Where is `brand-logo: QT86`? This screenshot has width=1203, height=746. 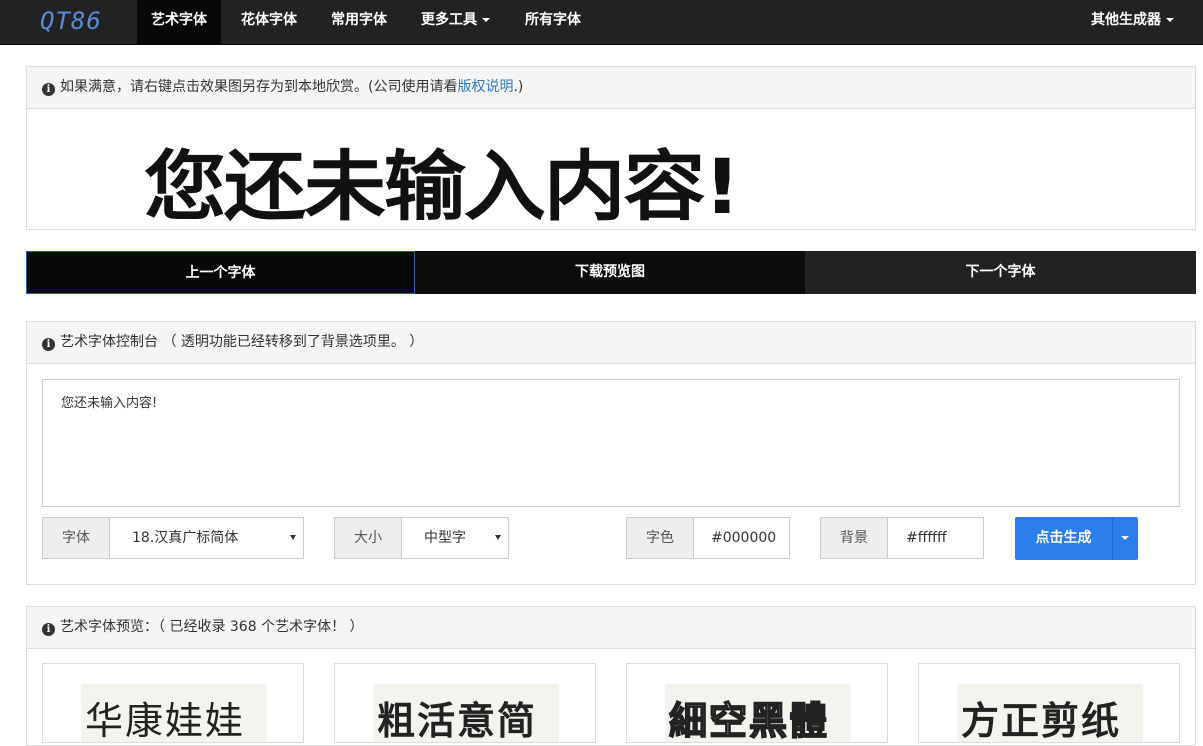
brand-logo: QT86 is located at coordinates (71, 21).